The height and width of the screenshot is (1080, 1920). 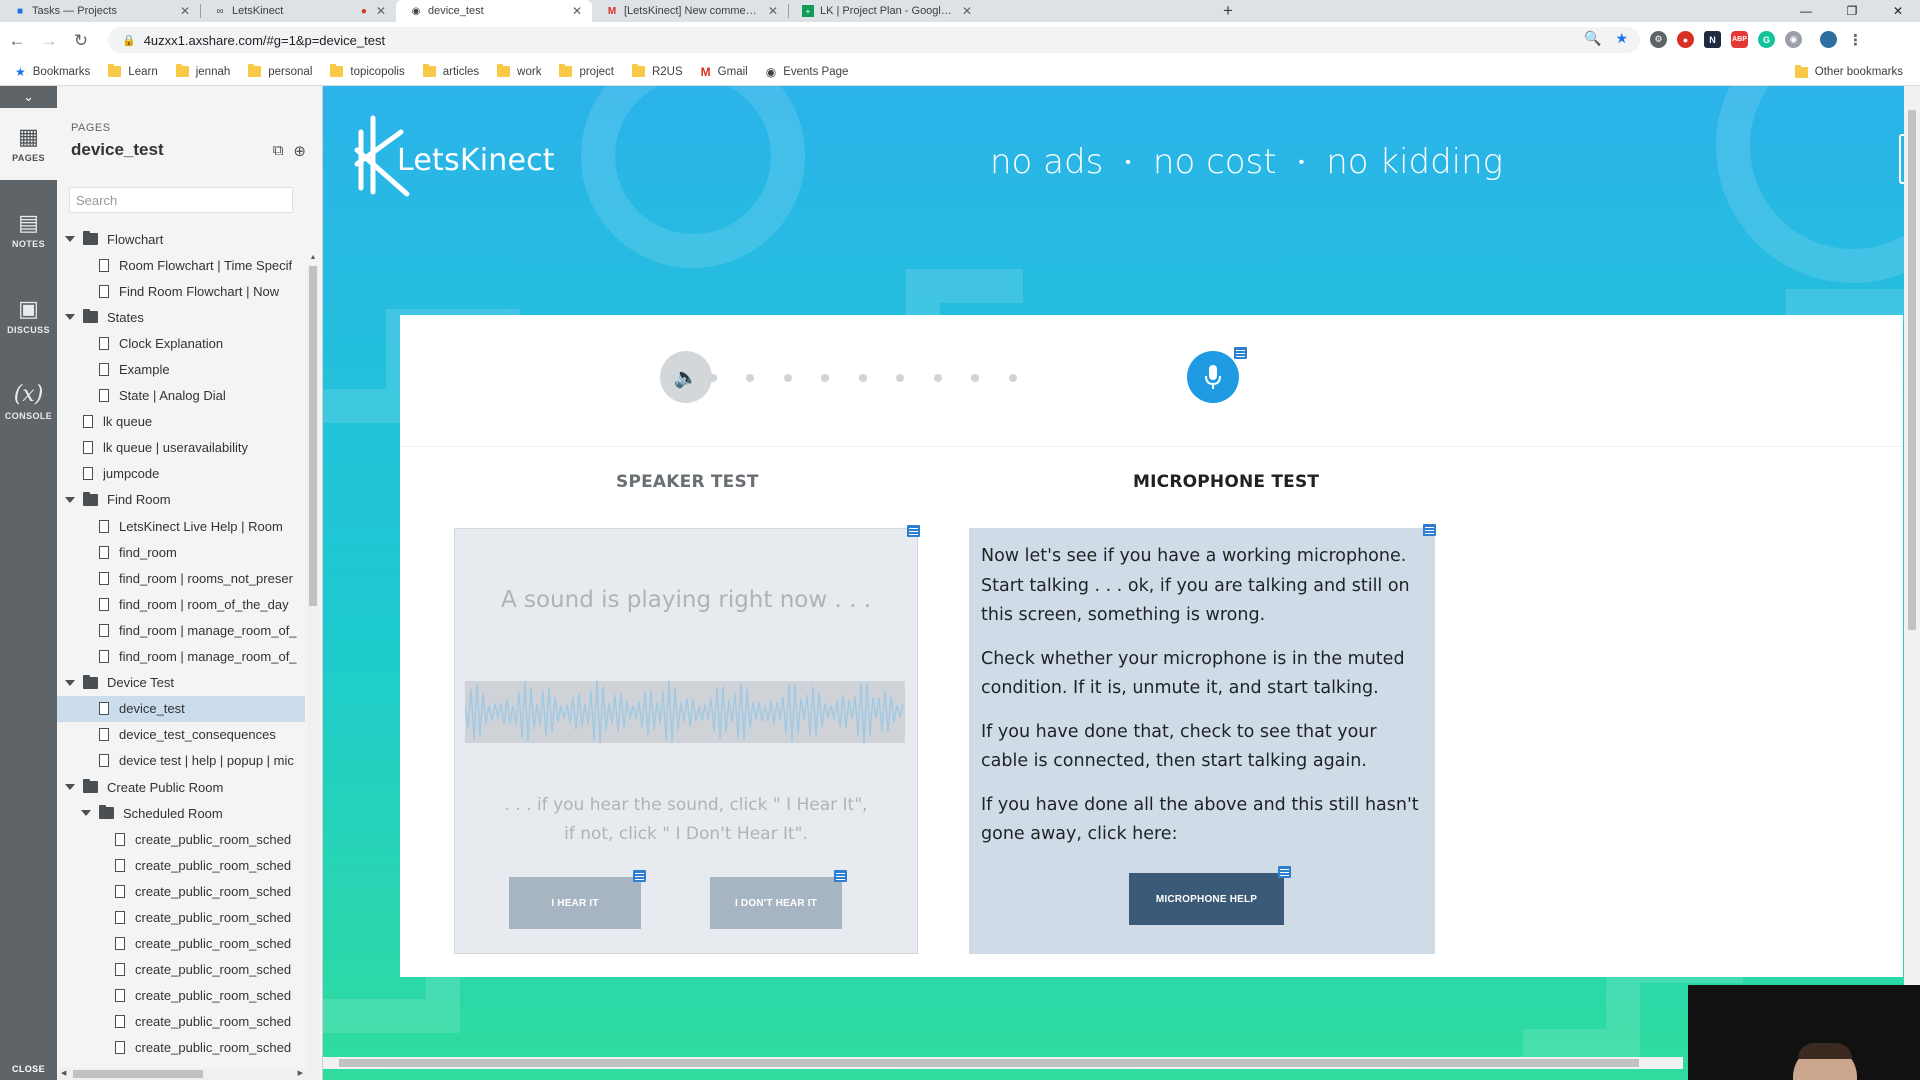 I want to click on scroll-left-arrow-icon: ◀, so click(x=63, y=1073).